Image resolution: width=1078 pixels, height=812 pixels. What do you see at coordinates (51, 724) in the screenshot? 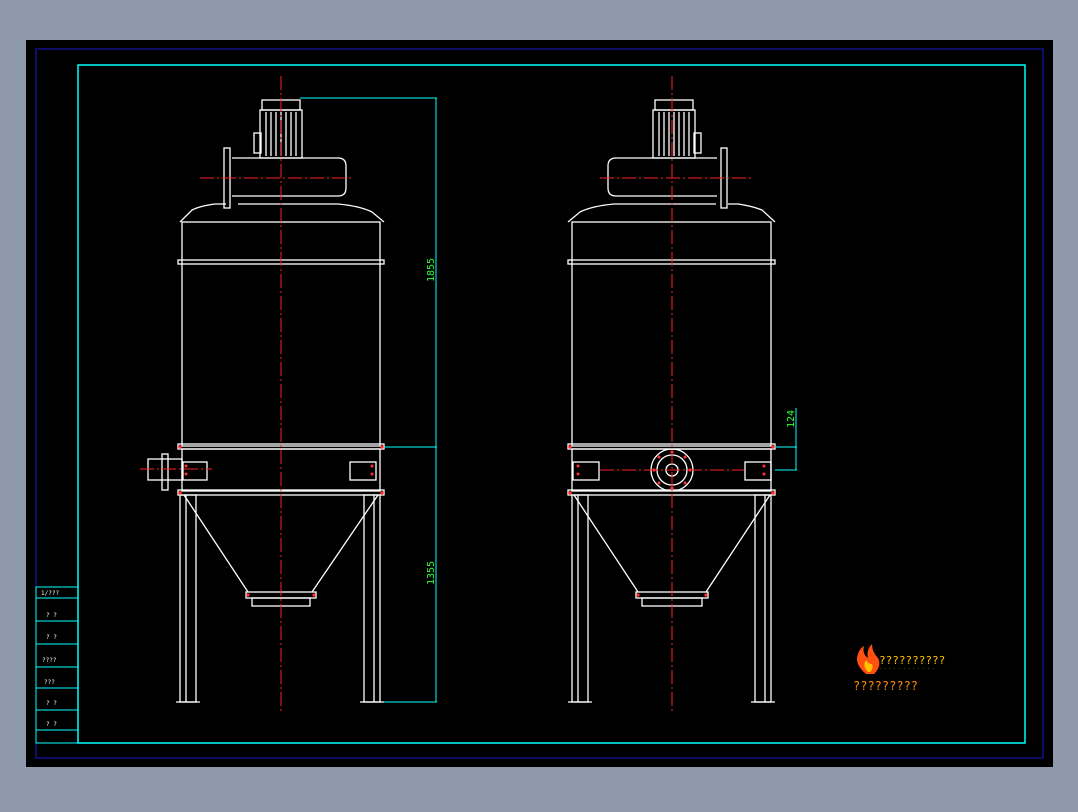
I see `title-row-7: ? ?` at bounding box center [51, 724].